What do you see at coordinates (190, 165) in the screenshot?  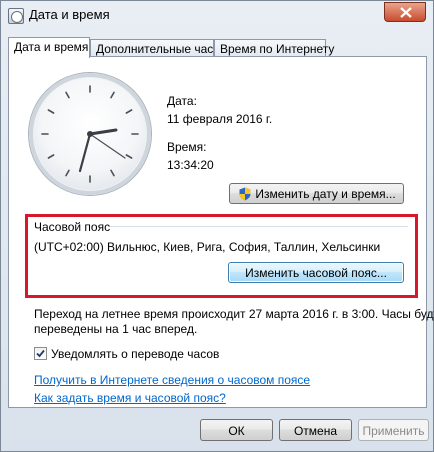 I see `time-value: 13:34:20` at bounding box center [190, 165].